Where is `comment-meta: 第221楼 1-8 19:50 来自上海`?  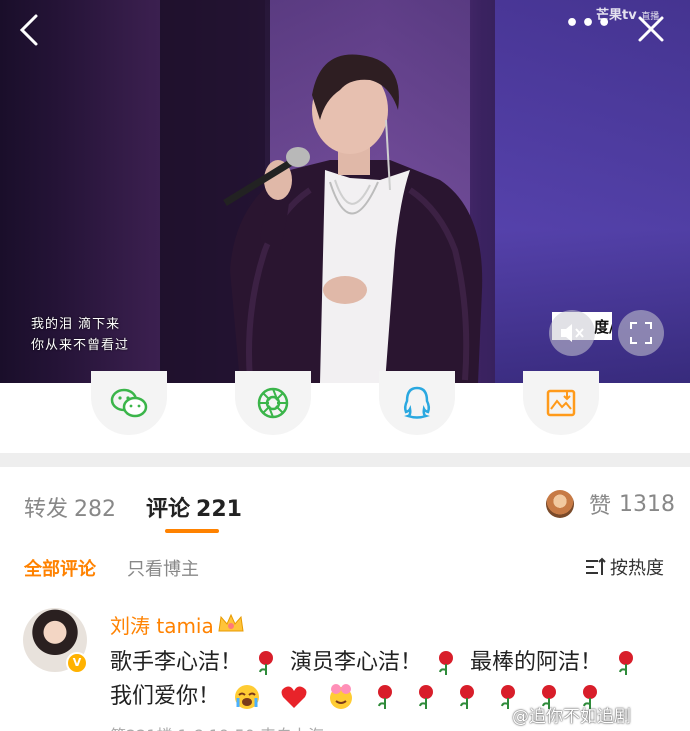
comment-meta: 第221楼 1-8 19:50 来自上海 is located at coordinates (217, 726).